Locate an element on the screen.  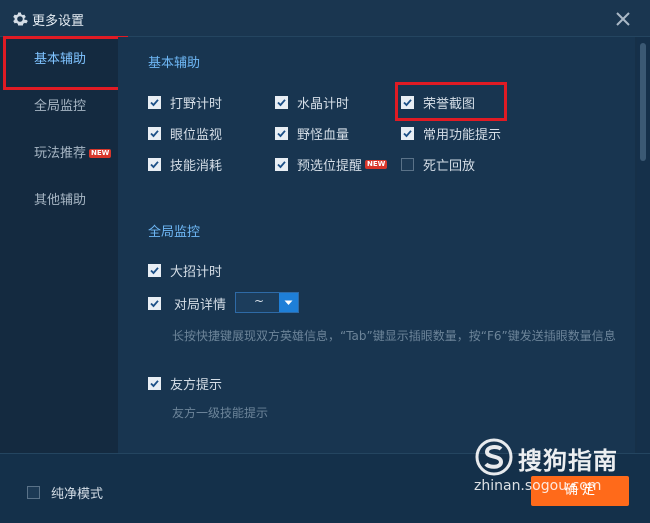
option-label: 纯净模式 is located at coordinates (77, 494).